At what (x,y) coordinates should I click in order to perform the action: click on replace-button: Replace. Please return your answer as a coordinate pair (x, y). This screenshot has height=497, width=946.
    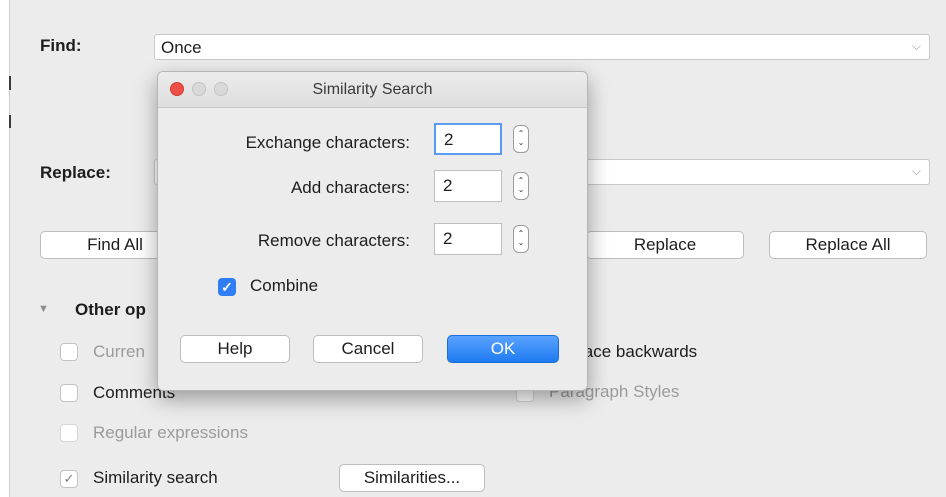
    Looking at the image, I should click on (665, 245).